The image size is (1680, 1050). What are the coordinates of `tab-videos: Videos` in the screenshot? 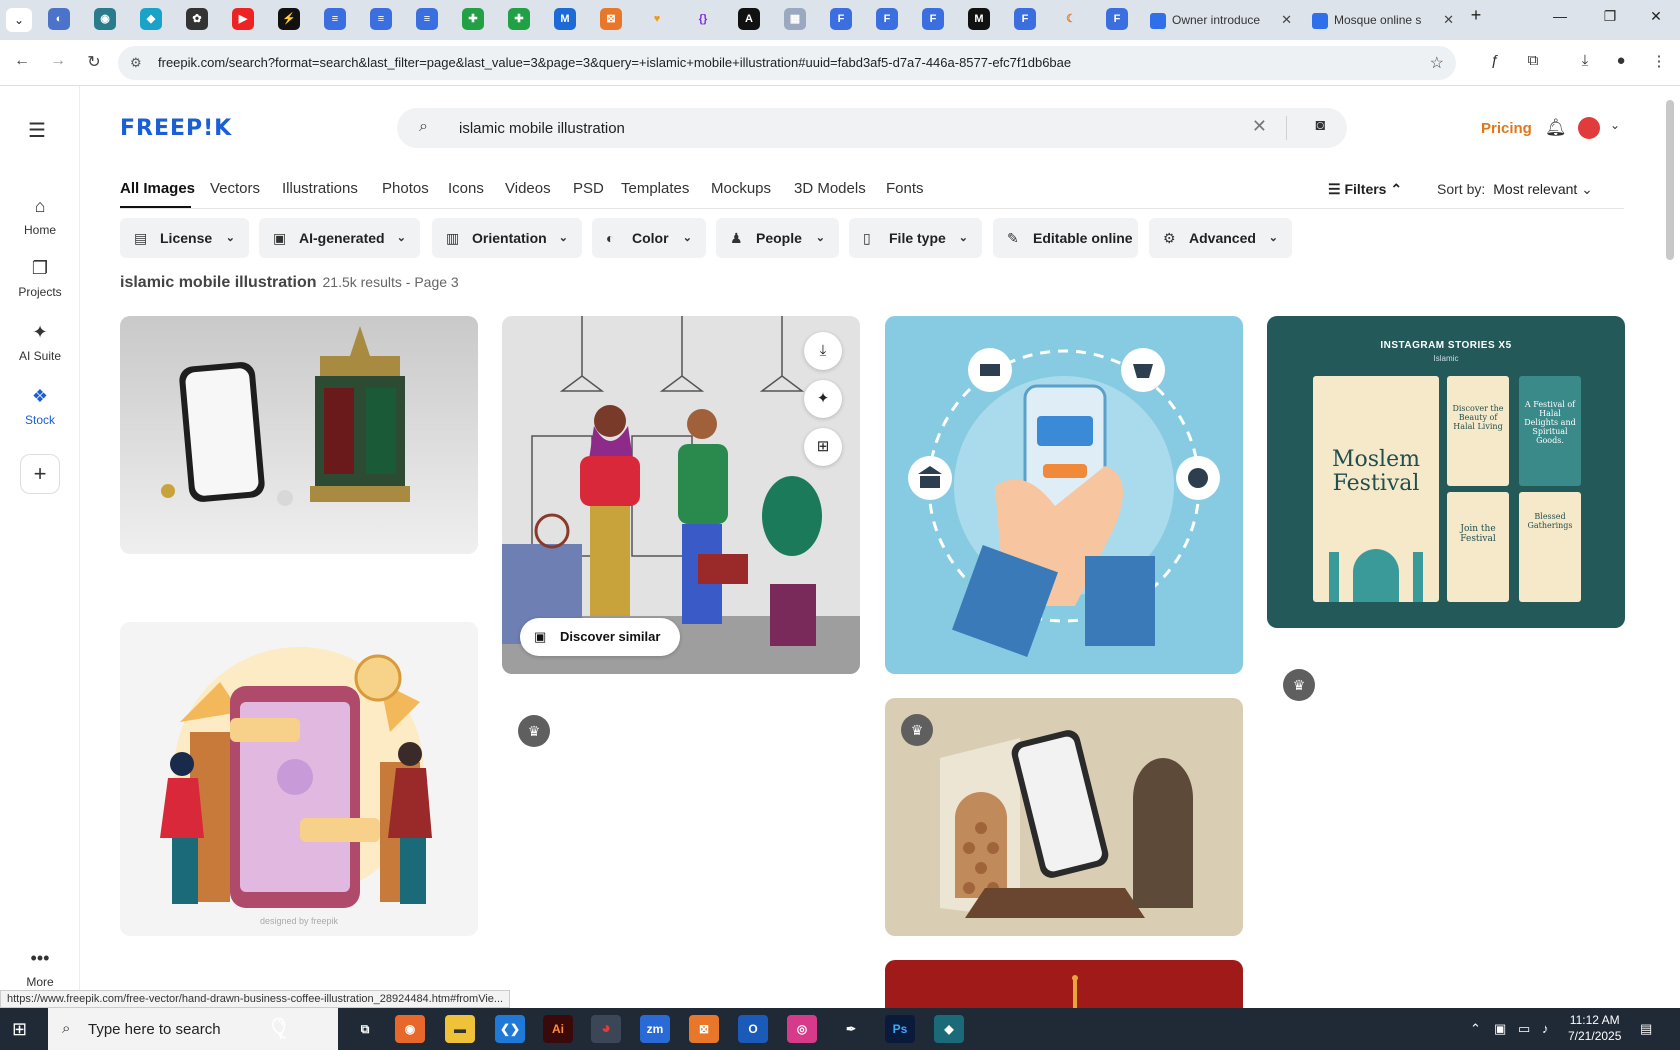 It's located at (528, 188).